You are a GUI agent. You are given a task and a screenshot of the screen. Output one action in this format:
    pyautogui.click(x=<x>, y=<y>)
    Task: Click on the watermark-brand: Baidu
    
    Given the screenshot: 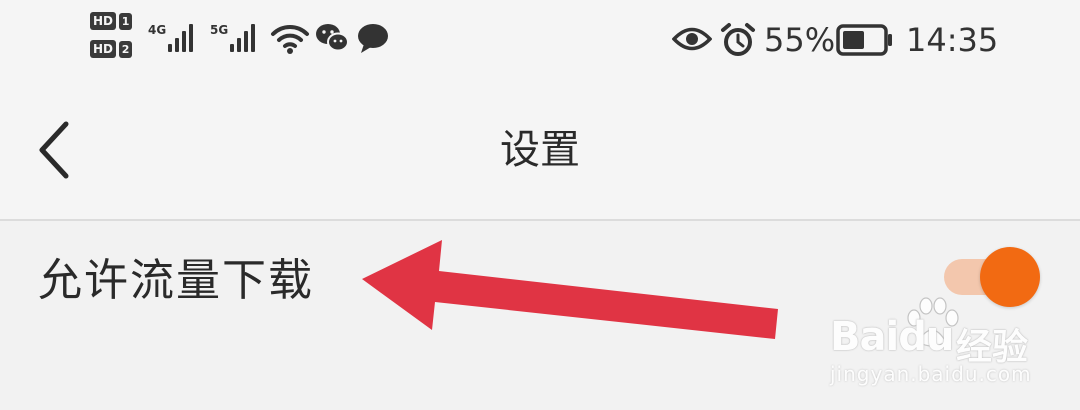 What is the action you would take?
    pyautogui.click(x=892, y=337)
    